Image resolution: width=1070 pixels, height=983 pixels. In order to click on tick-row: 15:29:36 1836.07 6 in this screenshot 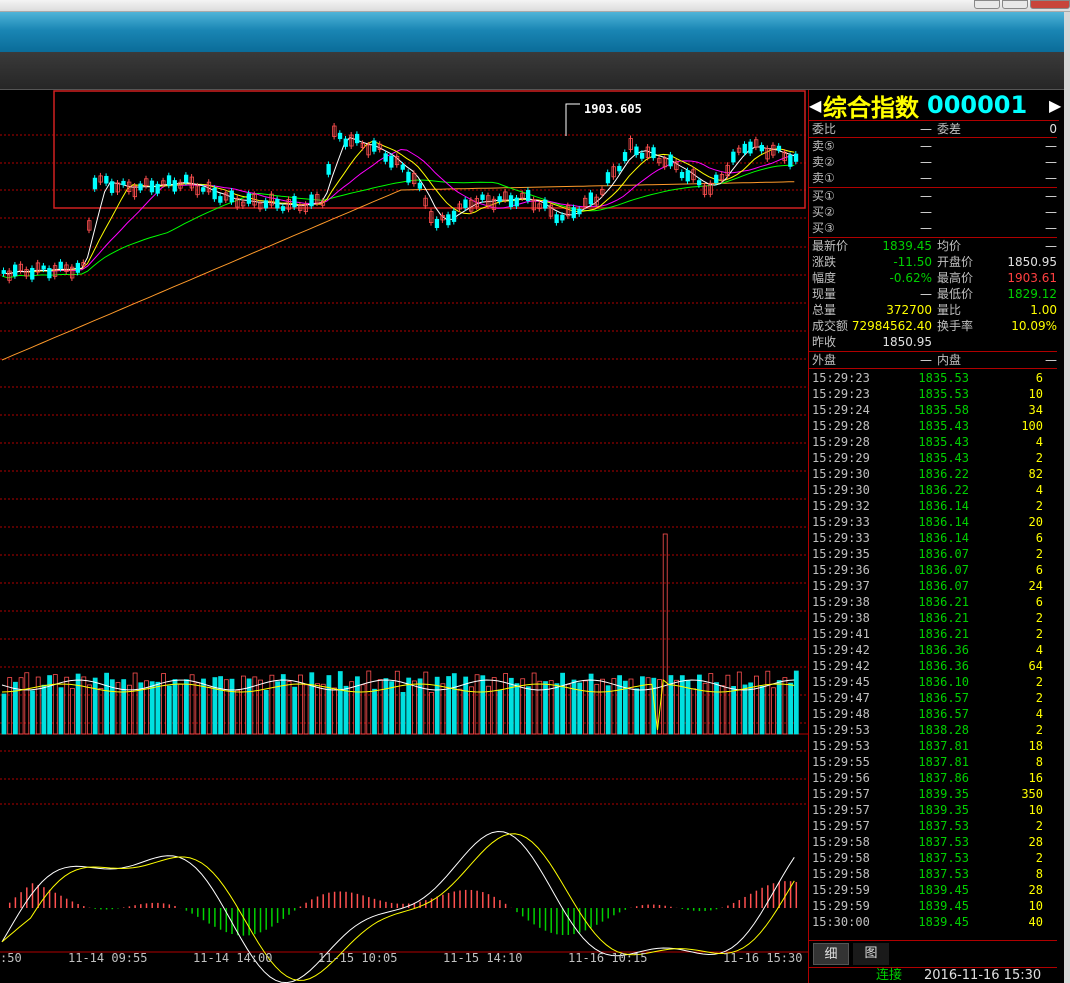, I will do `click(933, 570)`.